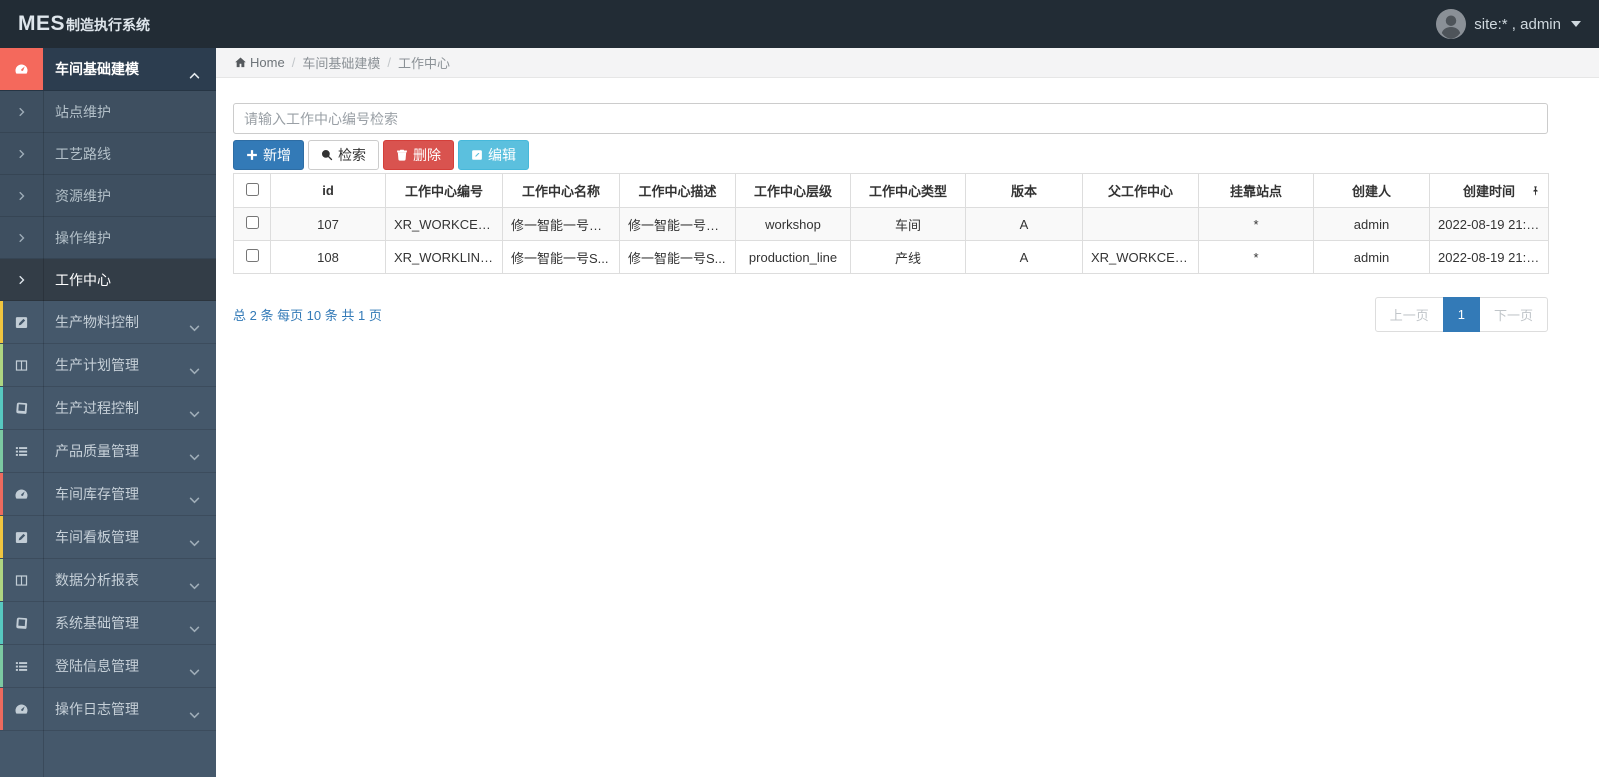  I want to click on column-header-station: 挂靠站点, so click(1256, 190).